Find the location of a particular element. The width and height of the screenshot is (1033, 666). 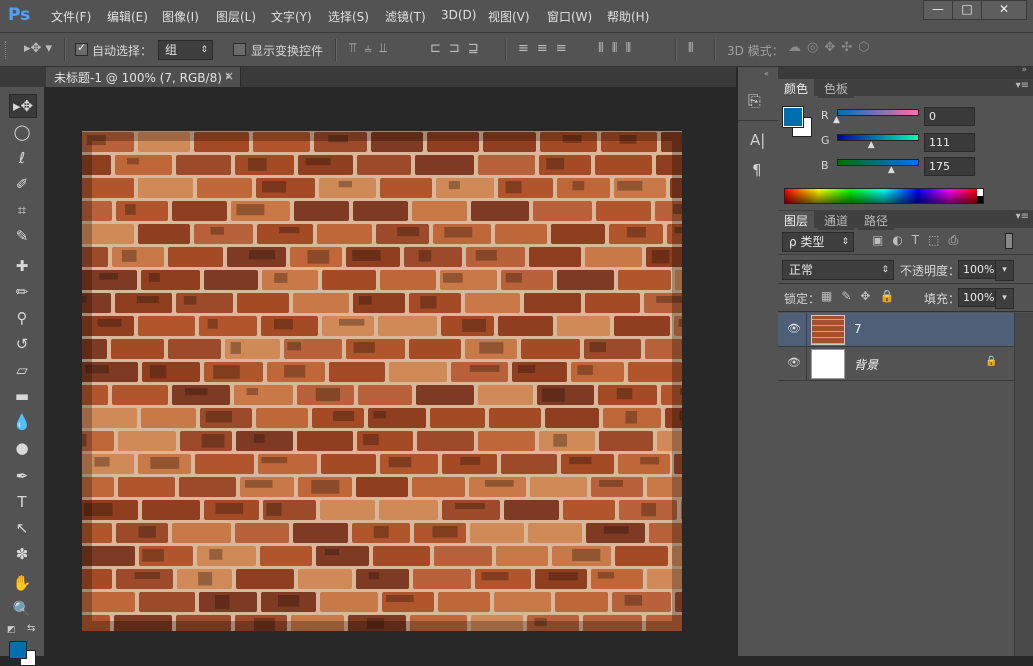

path-select-icon: ↖ is located at coordinates (22, 528).